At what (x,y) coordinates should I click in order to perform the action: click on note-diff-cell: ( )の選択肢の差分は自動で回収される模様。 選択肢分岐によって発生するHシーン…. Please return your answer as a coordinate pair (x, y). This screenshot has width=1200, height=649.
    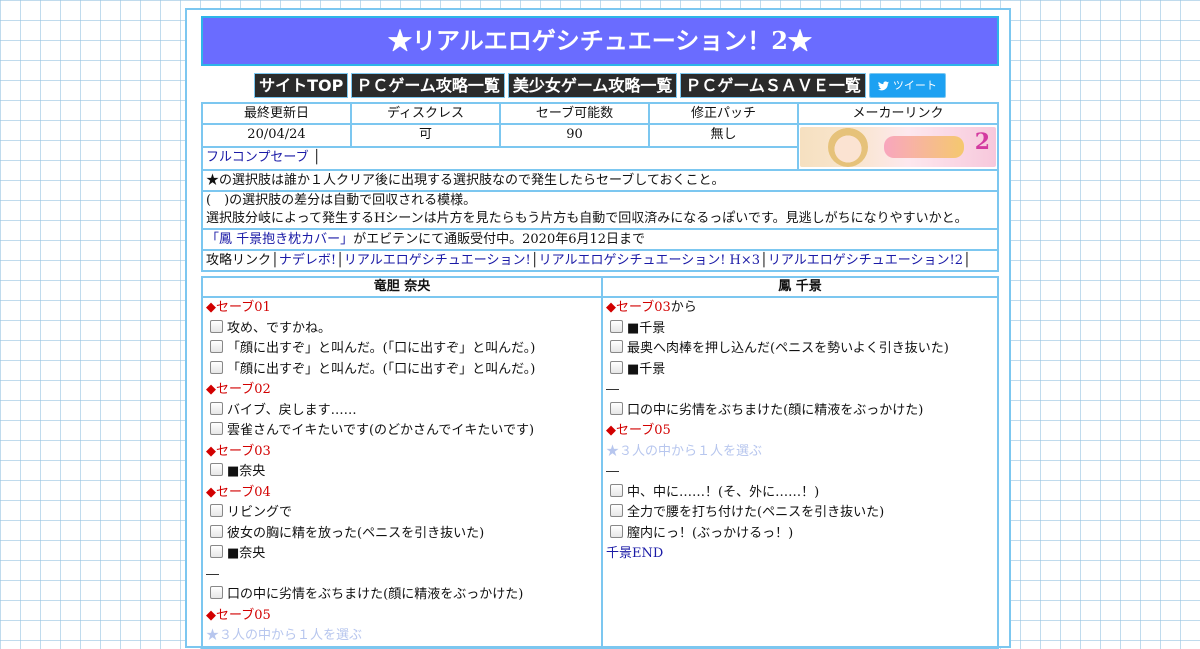
    Looking at the image, I should click on (600, 210).